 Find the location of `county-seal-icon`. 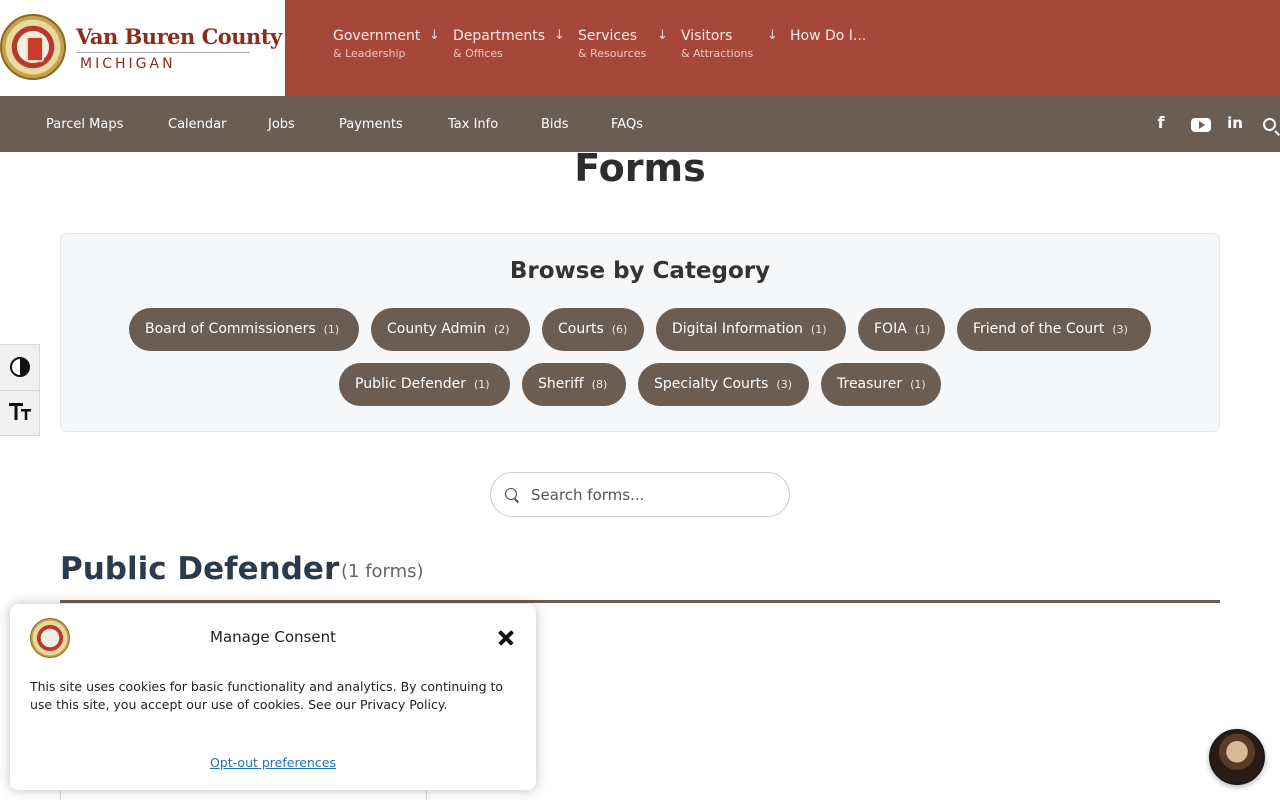

county-seal-icon is located at coordinates (33, 47).